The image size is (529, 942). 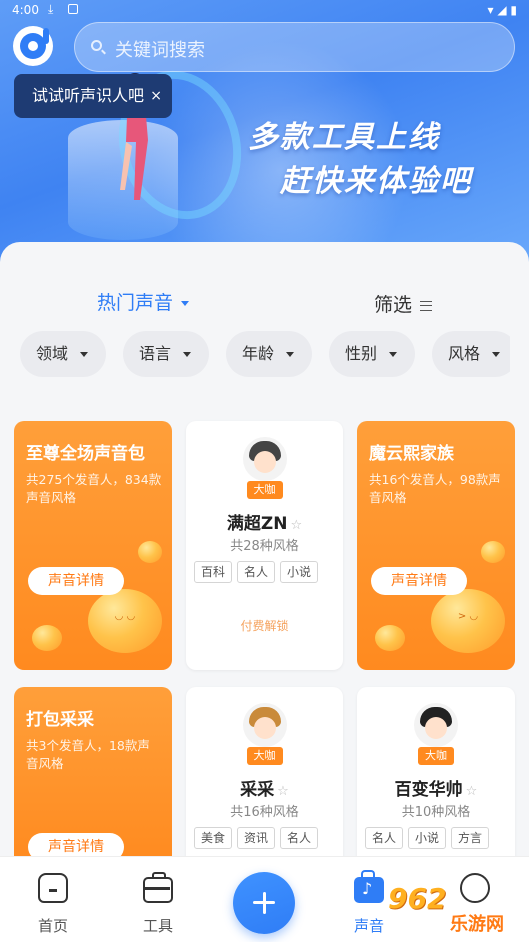 What do you see at coordinates (426, 305) in the screenshot?
I see `filter-icon` at bounding box center [426, 305].